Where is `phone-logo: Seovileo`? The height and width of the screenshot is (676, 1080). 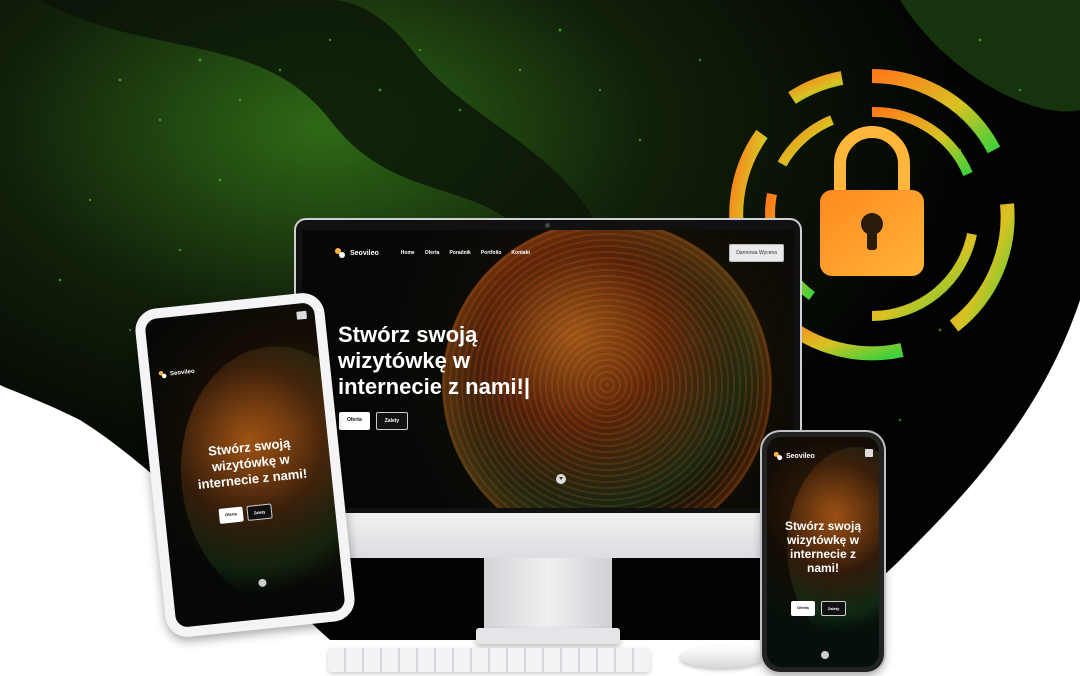 phone-logo: Seovileo is located at coordinates (794, 456).